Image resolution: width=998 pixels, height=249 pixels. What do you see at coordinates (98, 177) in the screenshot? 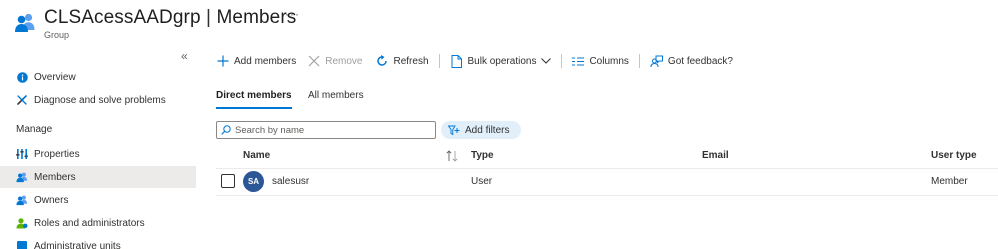
I see `sidebar-item-members: Members` at bounding box center [98, 177].